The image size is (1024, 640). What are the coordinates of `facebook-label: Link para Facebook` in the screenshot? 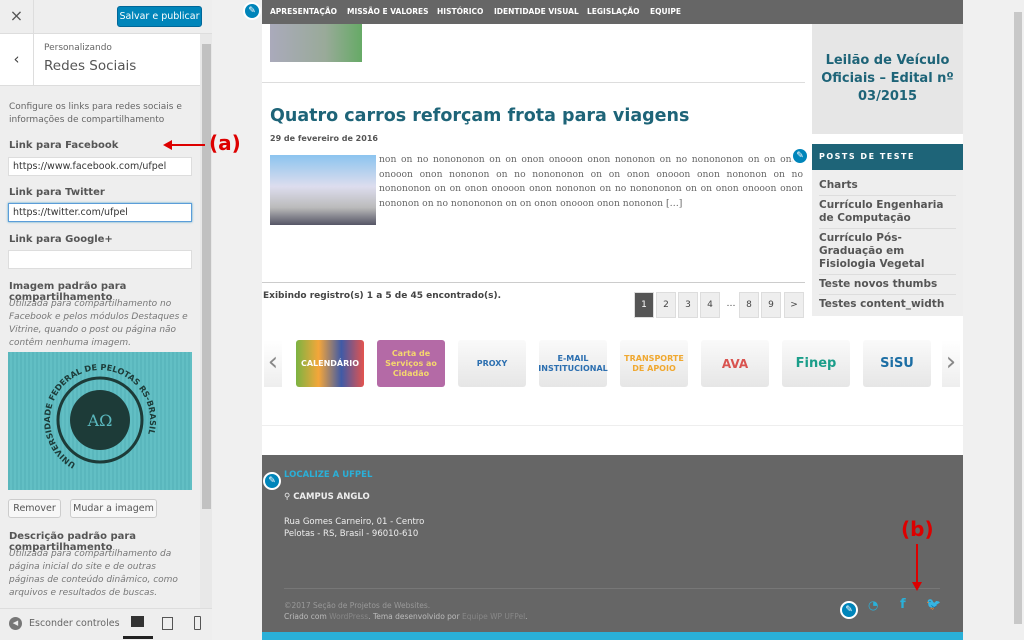 It's located at (64, 145).